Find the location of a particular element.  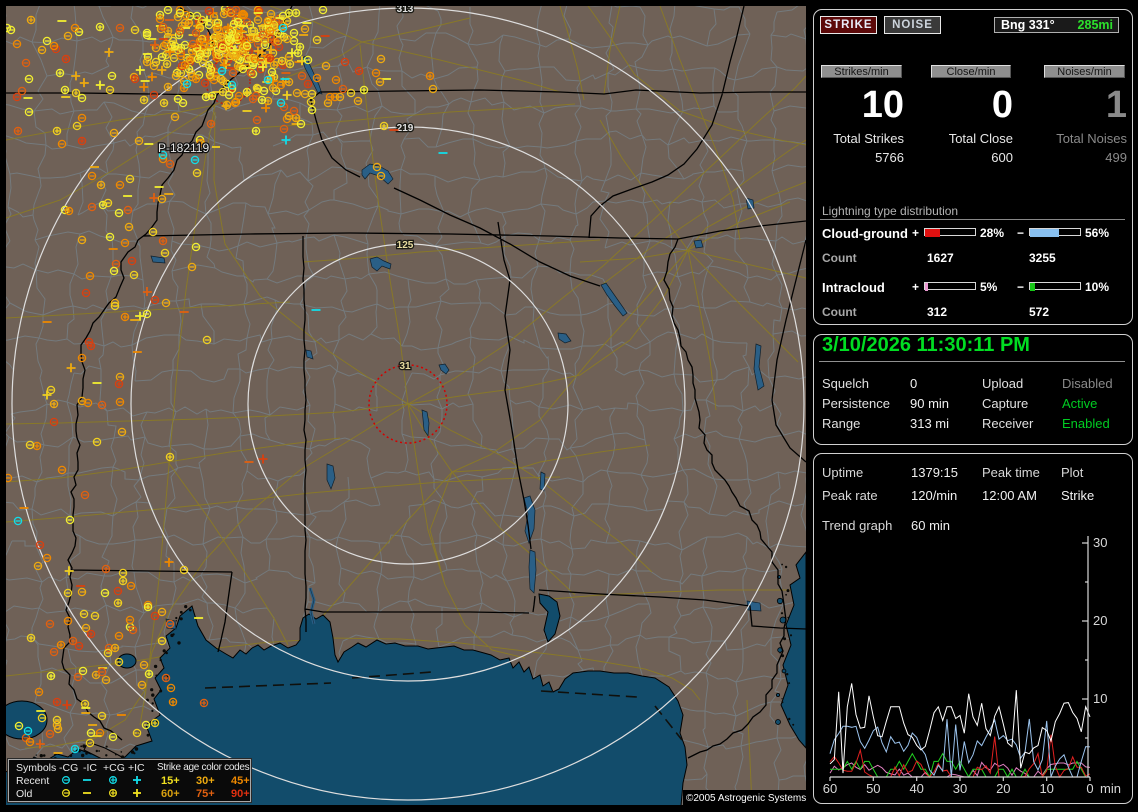

svg-text: 50 is located at coordinates (873, 788).